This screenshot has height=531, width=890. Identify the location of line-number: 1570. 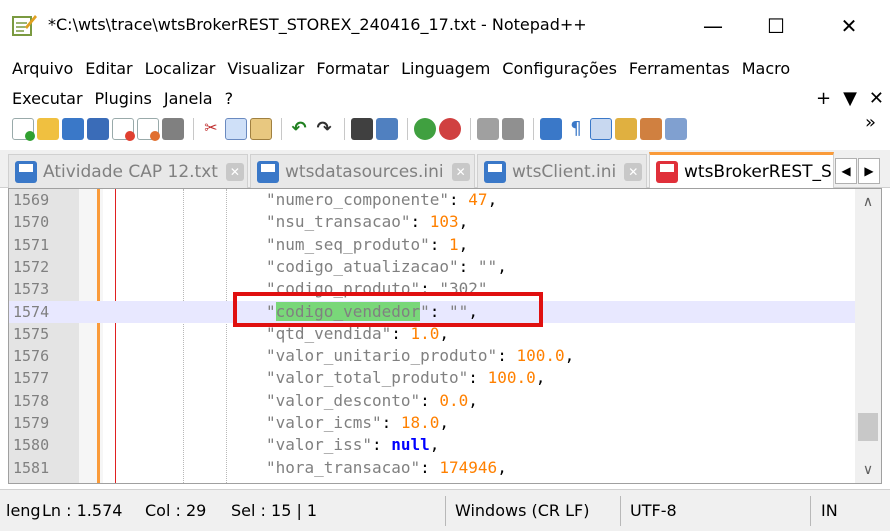
(31, 222).